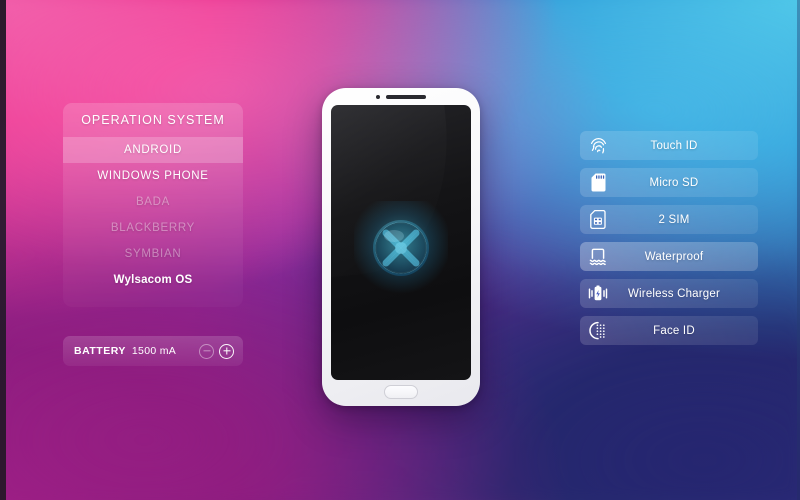 This screenshot has width=800, height=500. I want to click on feature-row-waterproof: Waterproof, so click(669, 256).